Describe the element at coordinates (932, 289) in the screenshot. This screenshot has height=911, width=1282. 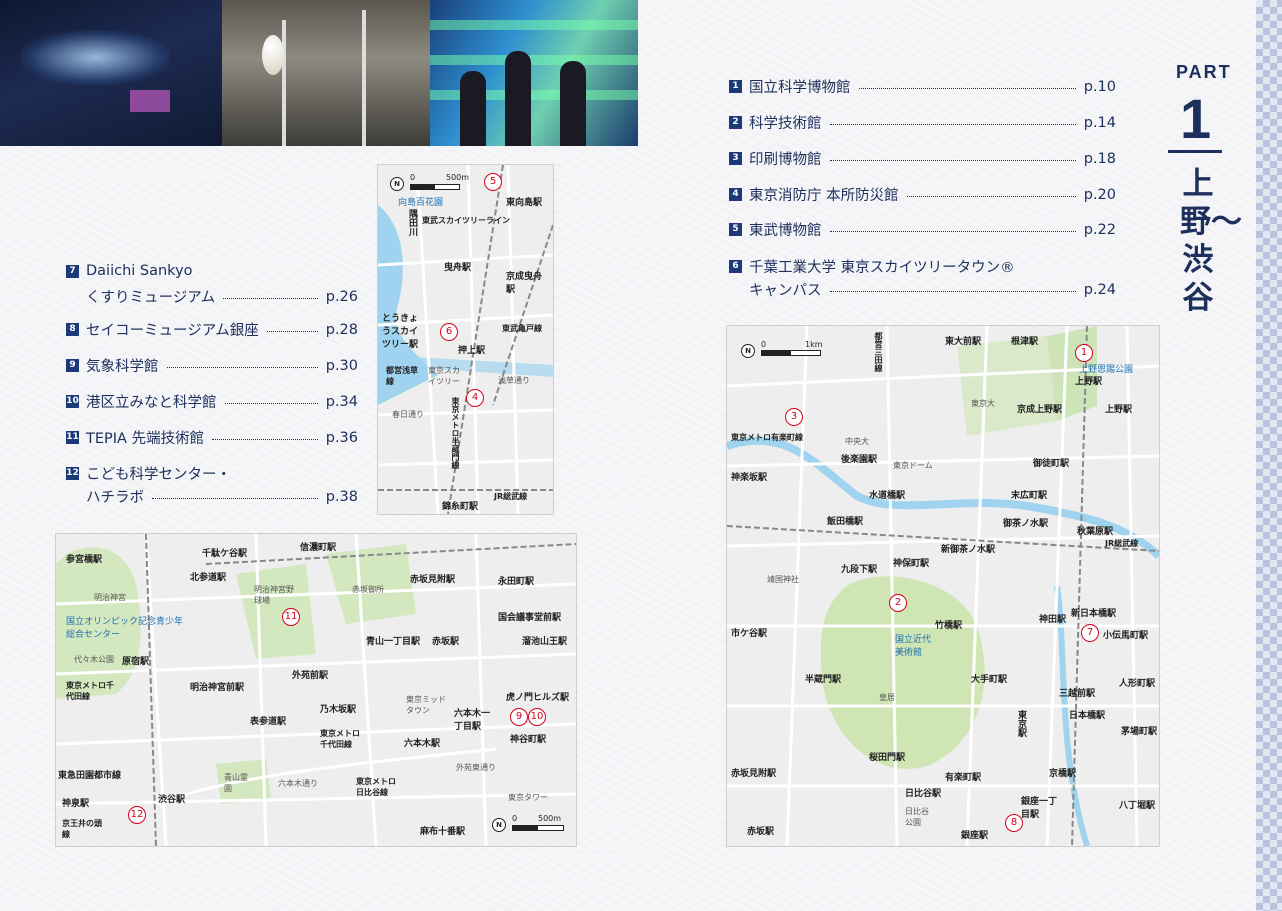
I see `toc-entry-6-line2: キャンパス p.24` at that location.